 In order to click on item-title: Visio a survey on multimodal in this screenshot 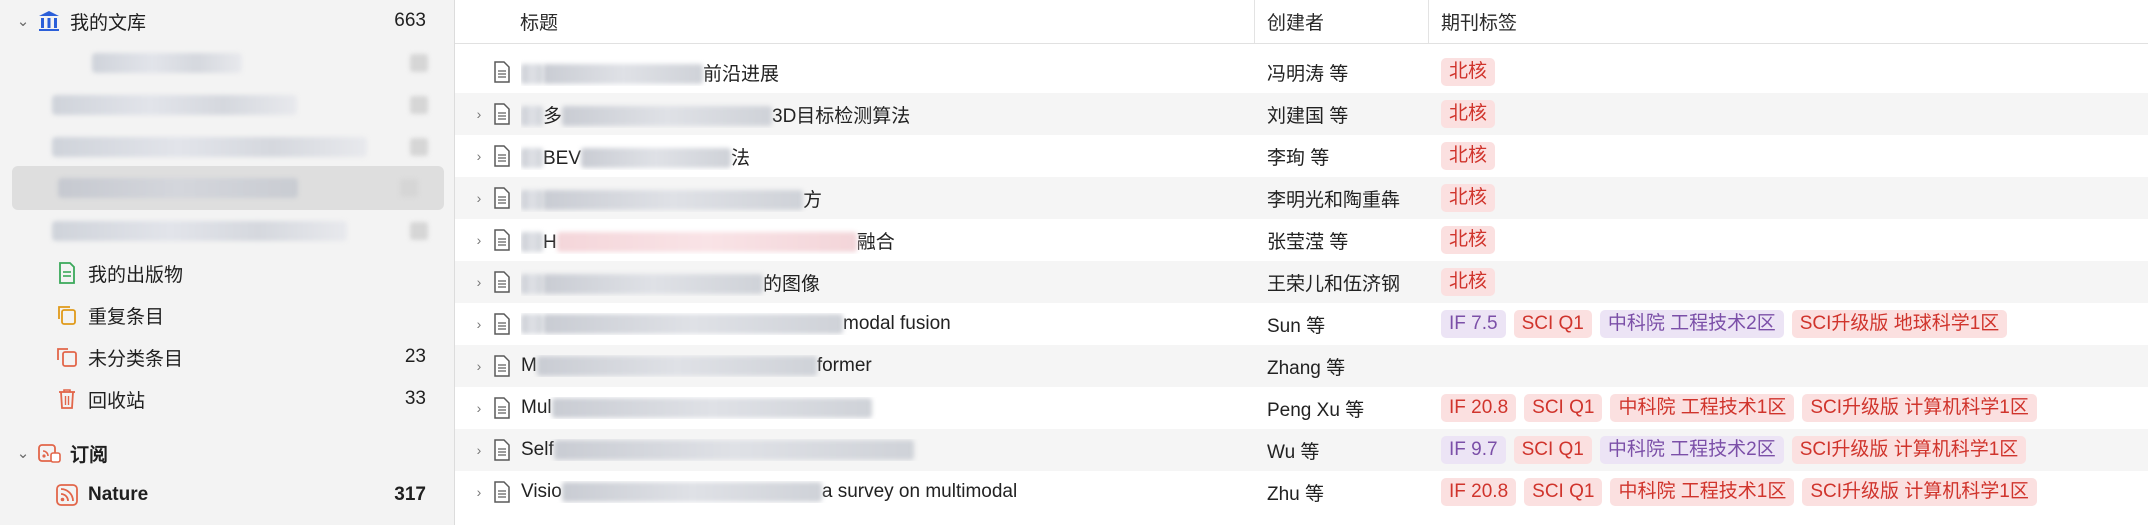, I will do `click(881, 492)`.